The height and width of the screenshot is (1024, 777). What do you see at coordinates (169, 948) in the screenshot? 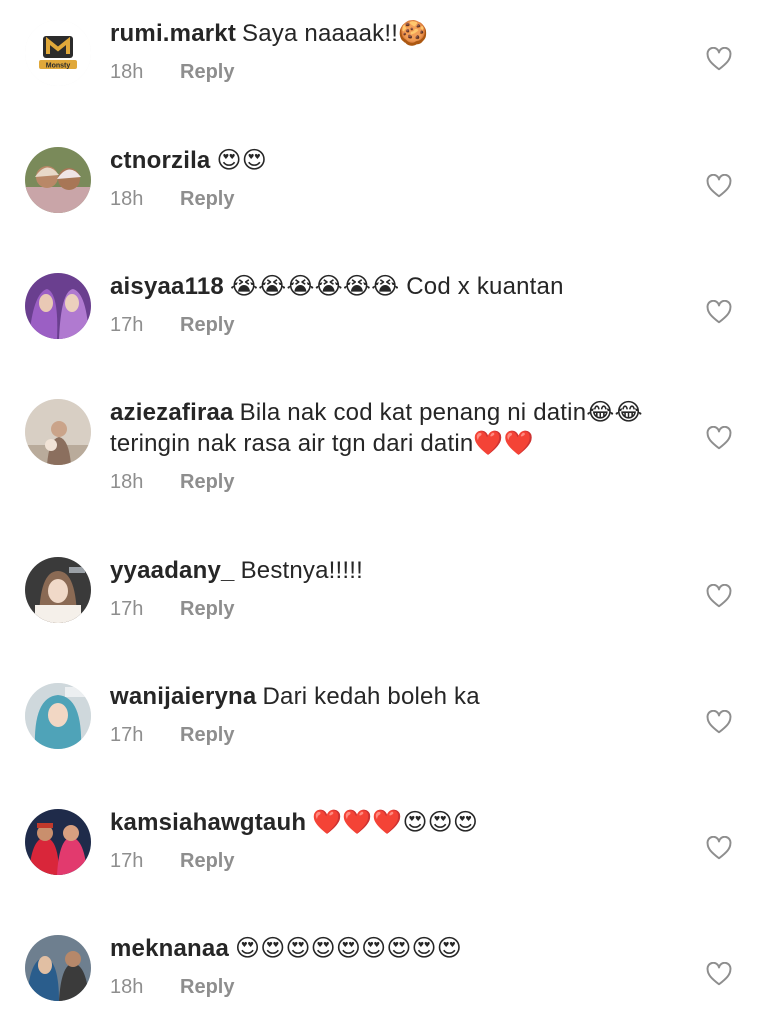
I see `comment-username: meknanaa` at bounding box center [169, 948].